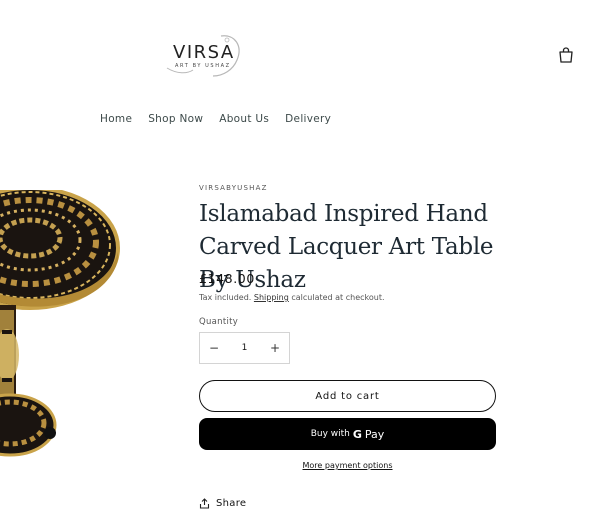  I want to click on nav-item-about-us: About Us, so click(244, 119).